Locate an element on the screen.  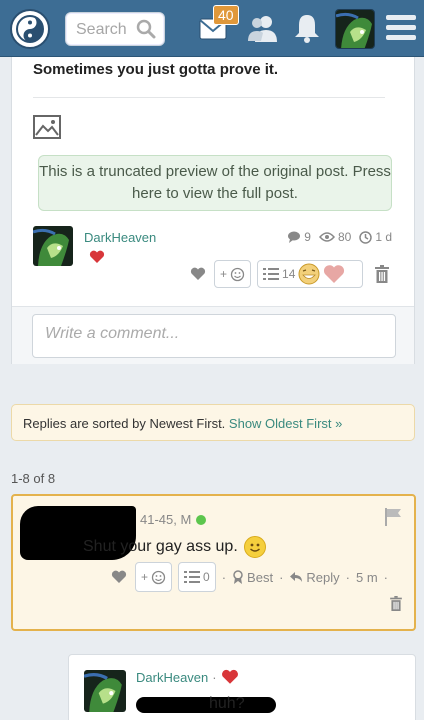
post-title: Sometimes you just gotta prove it. is located at coordinates (156, 69).